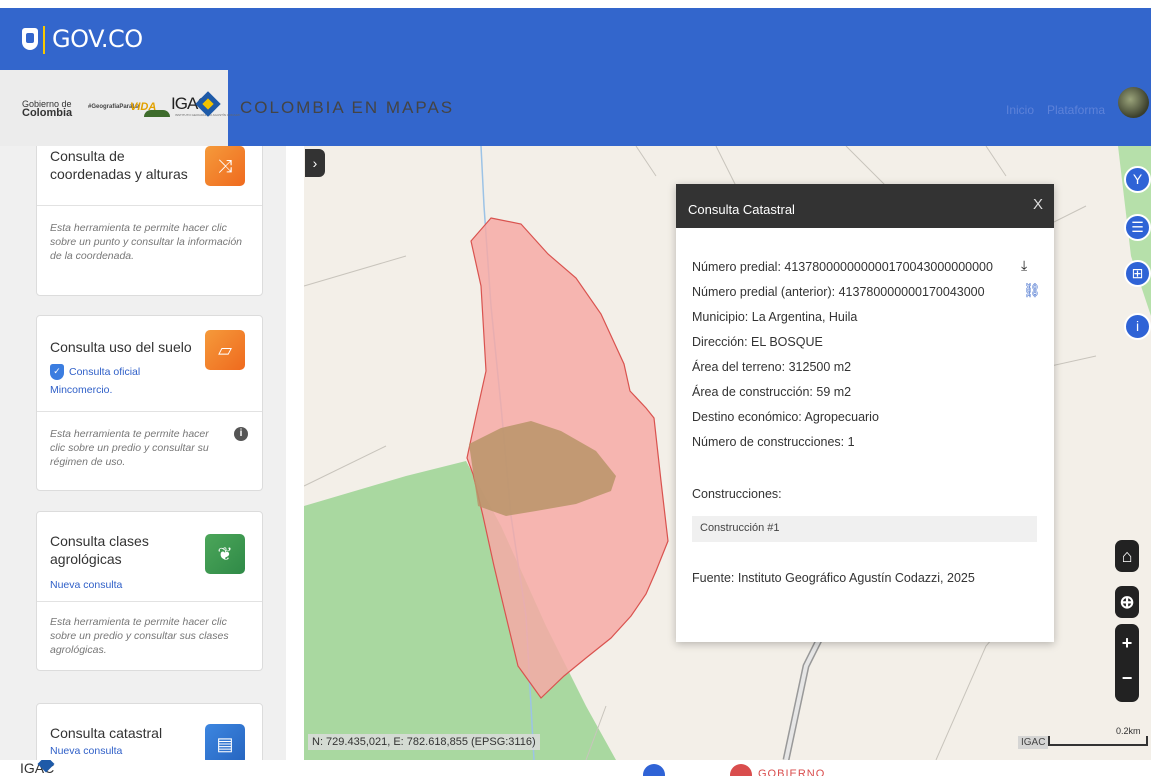  I want to click on info-button: i, so click(1137, 326).